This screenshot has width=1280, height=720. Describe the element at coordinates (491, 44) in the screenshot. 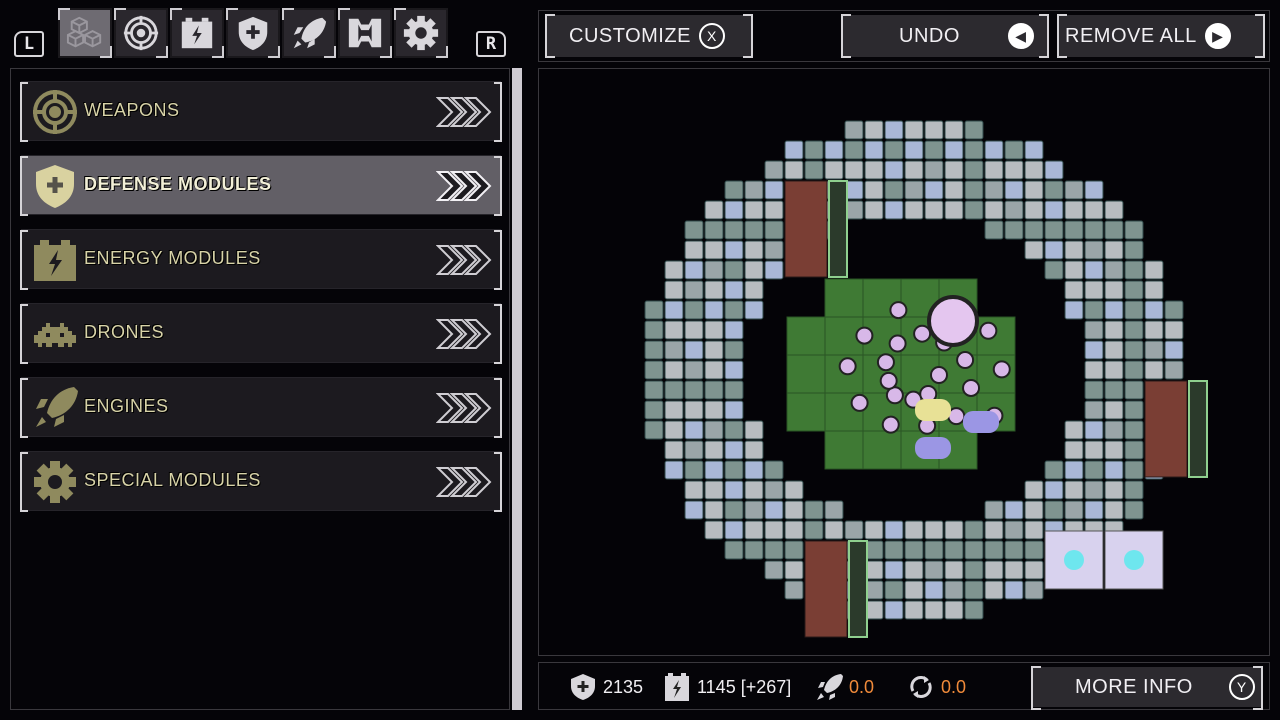

I see `shoulder-right-button: R` at that location.